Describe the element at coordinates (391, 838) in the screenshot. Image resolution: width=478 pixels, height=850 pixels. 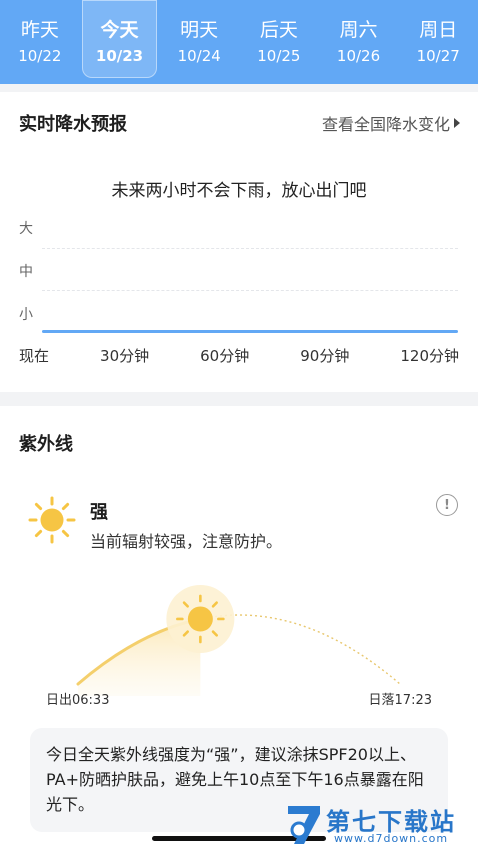
I see `watermark-url: www.d7down.com` at that location.